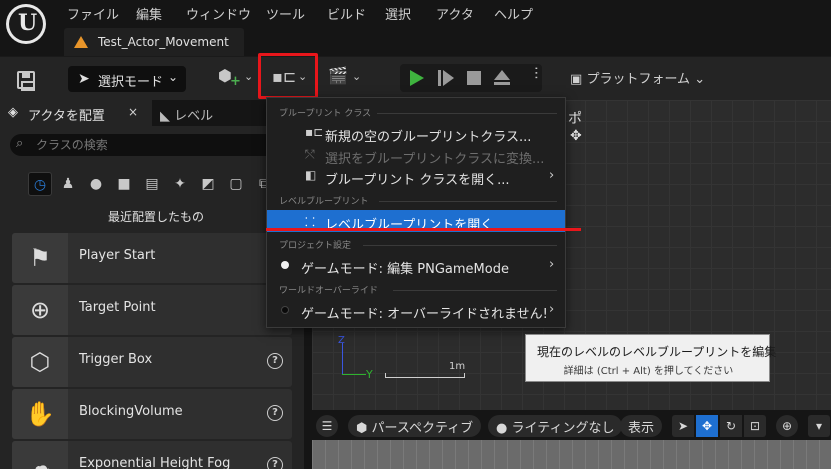 The height and width of the screenshot is (469, 831). What do you see at coordinates (40, 414) in the screenshot?
I see `blocking-volume-icon: ✋` at bounding box center [40, 414].